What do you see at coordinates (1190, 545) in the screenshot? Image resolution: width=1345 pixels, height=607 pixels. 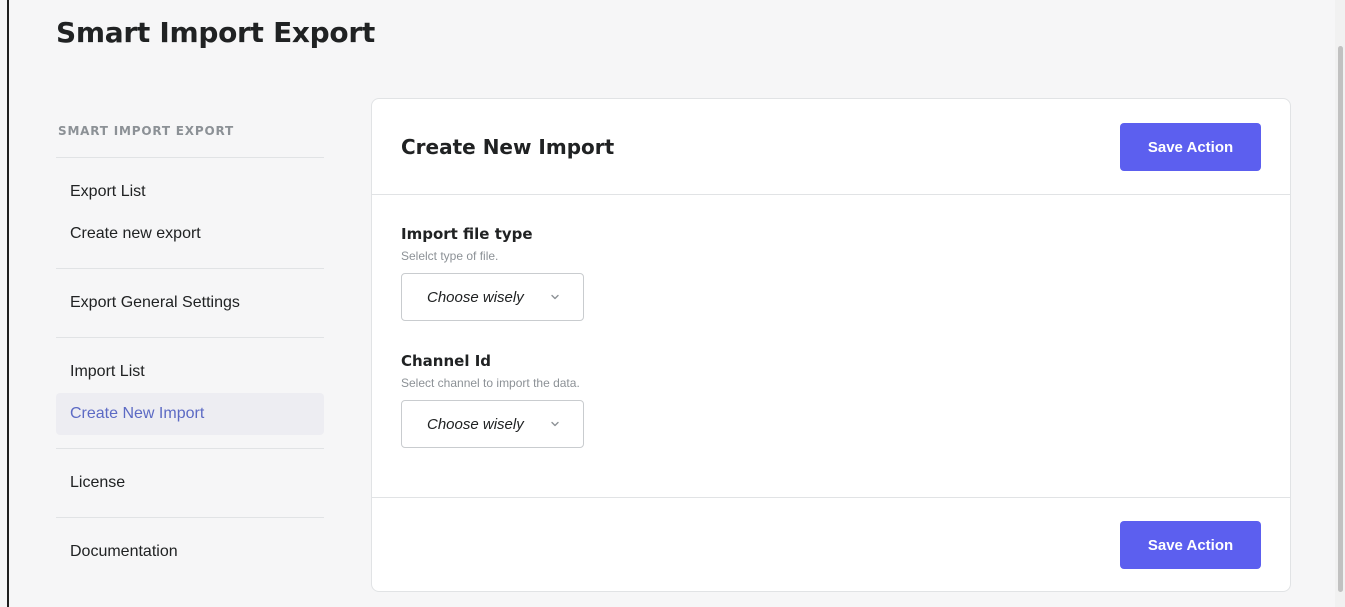 I see `footer-save-action-button: Save Action` at bounding box center [1190, 545].